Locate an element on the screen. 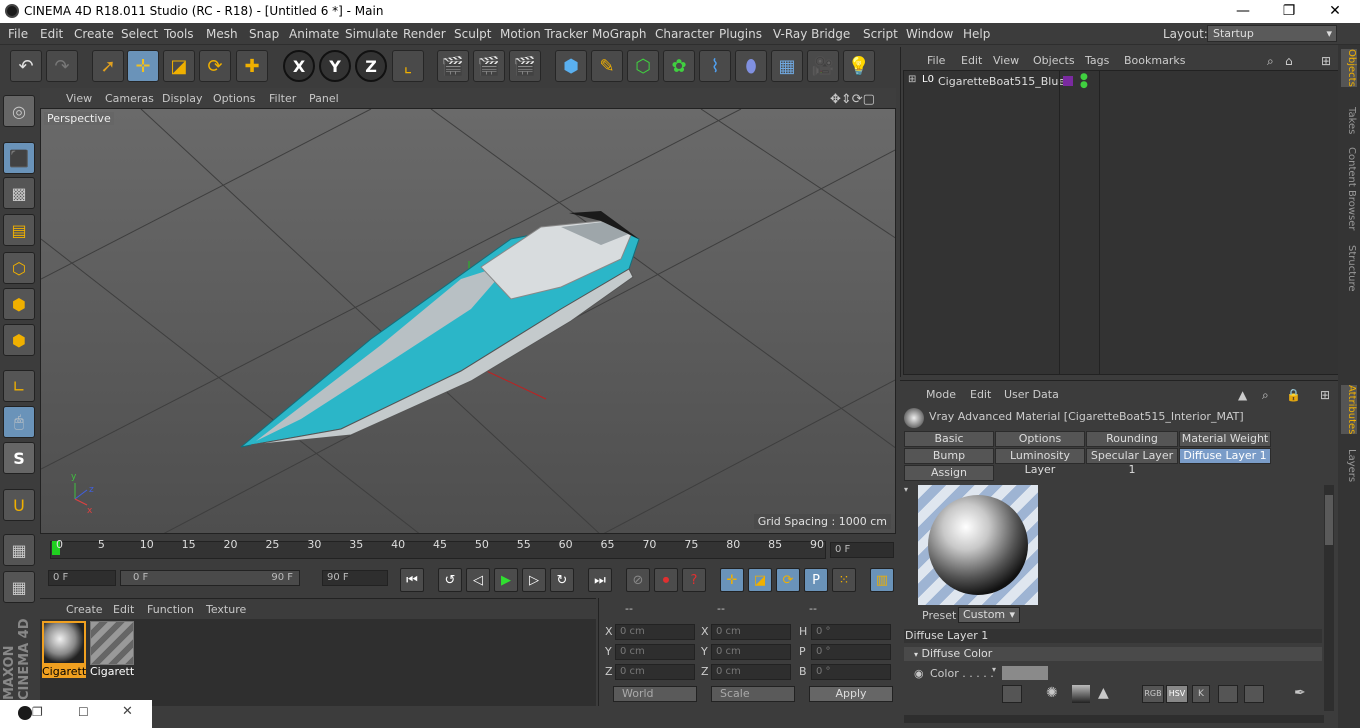  kelvin-mode-button: K is located at coordinates (1201, 694).